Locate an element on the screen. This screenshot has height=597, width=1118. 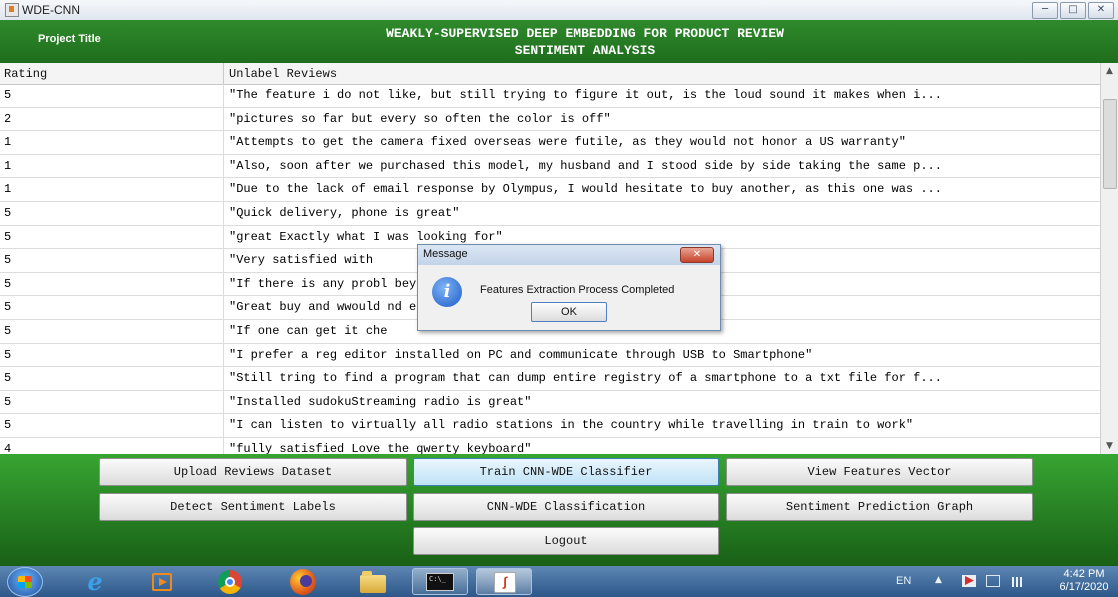
table-header: Rating Unlabel Reviews is located at coordinates (550, 74).